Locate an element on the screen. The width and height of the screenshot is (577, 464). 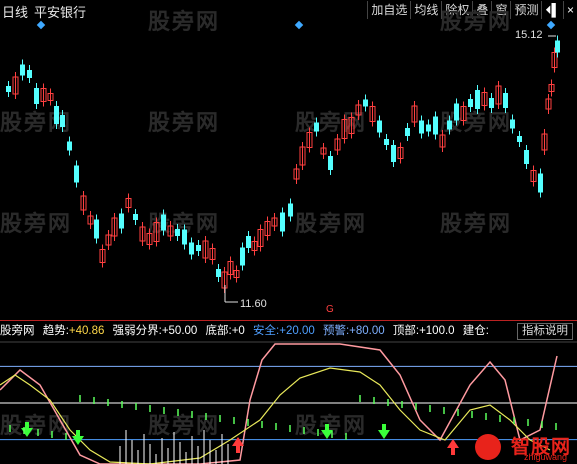
panel-divider is located at coordinates (288, 320).